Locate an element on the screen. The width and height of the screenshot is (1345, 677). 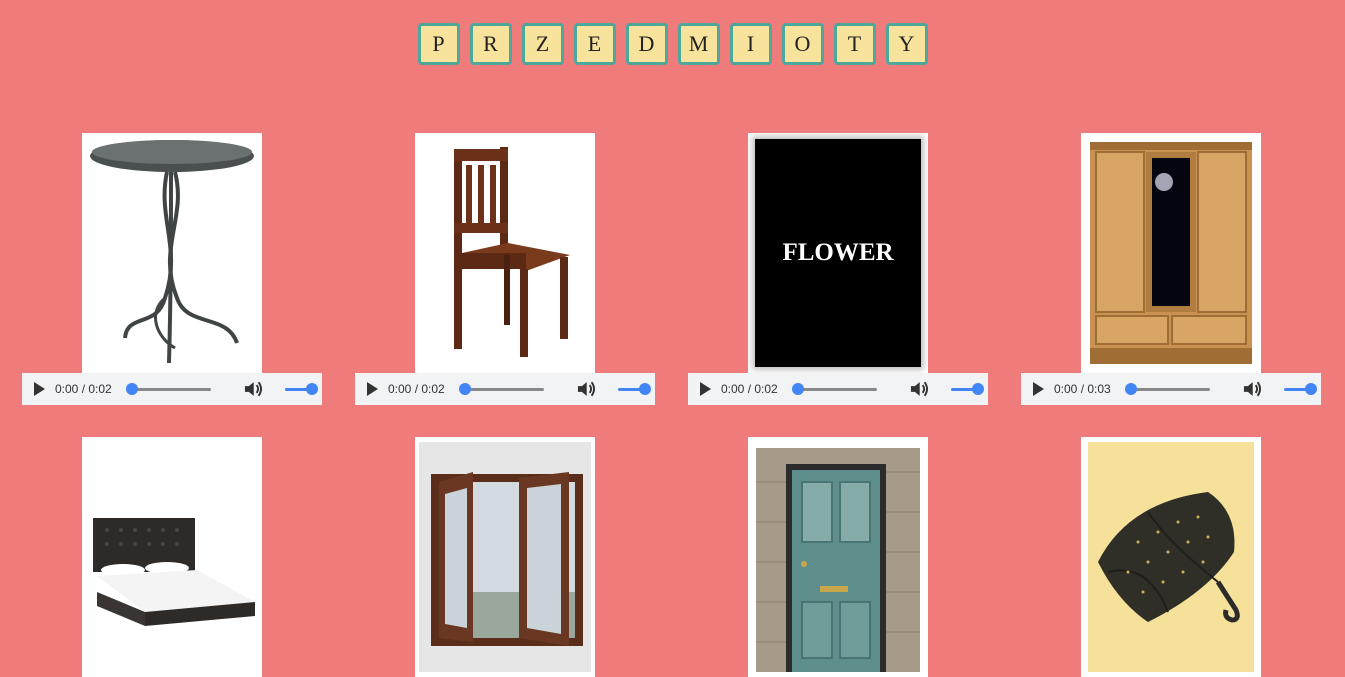
audio-time: 0:00 / 0:03 is located at coordinates (1082, 389).